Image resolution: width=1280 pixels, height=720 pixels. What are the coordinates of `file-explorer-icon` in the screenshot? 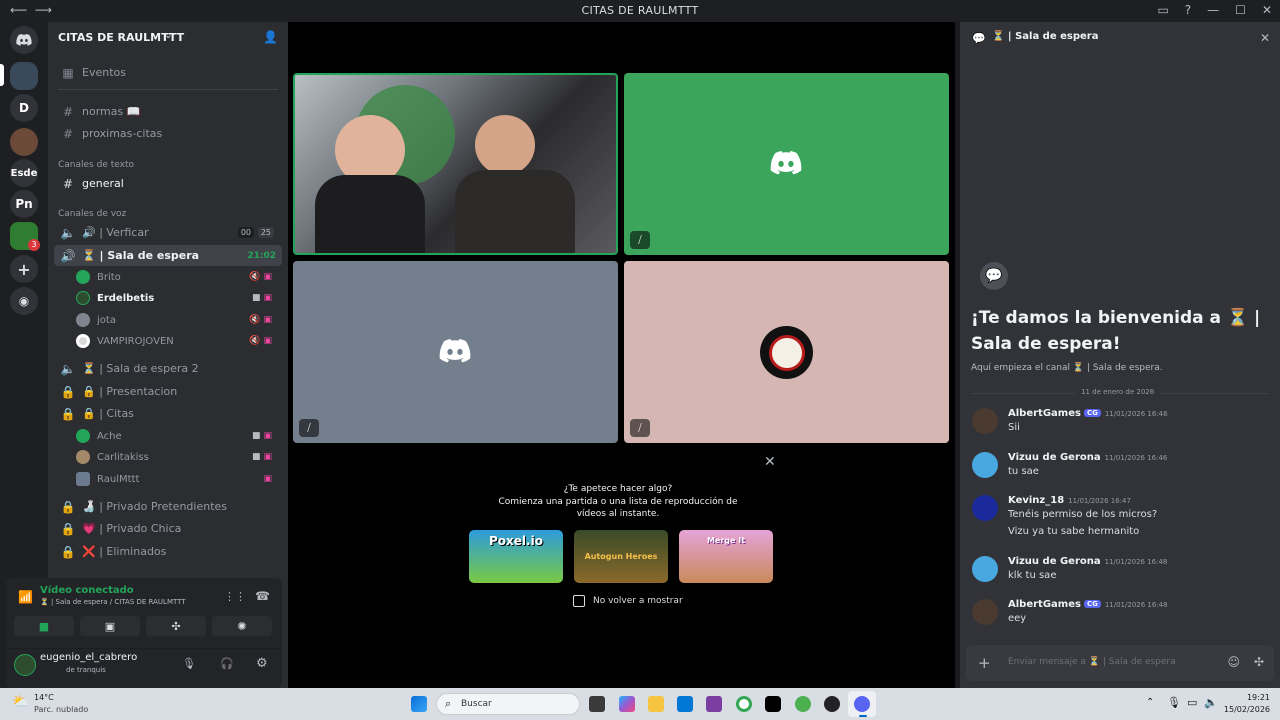 It's located at (656, 704).